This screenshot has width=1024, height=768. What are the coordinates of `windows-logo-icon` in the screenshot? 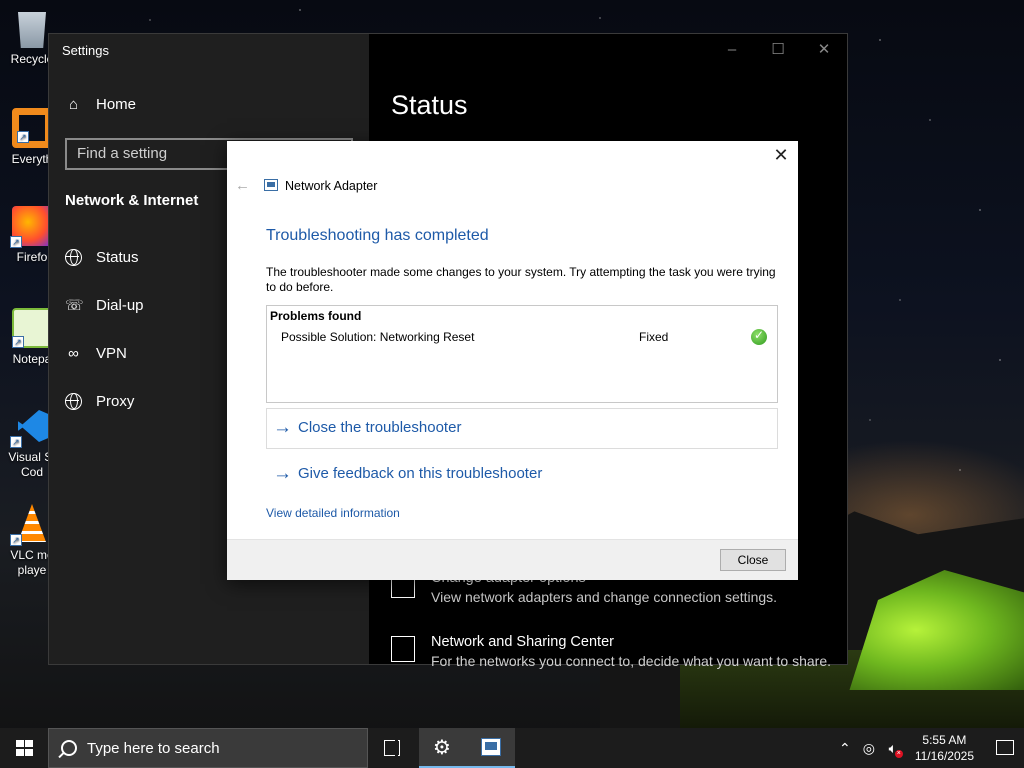 It's located at (24, 748).